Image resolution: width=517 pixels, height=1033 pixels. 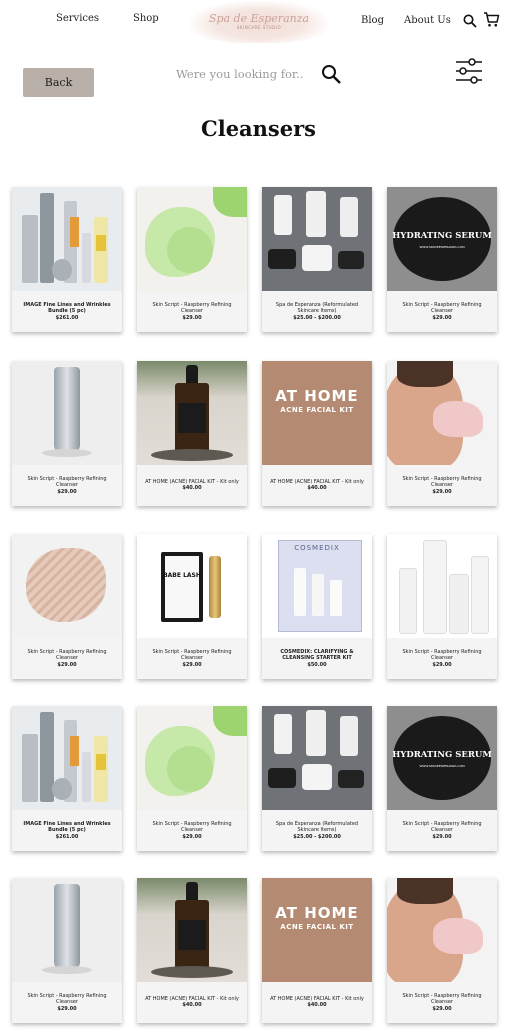 I want to click on nav-services: Services, so click(x=77, y=18).